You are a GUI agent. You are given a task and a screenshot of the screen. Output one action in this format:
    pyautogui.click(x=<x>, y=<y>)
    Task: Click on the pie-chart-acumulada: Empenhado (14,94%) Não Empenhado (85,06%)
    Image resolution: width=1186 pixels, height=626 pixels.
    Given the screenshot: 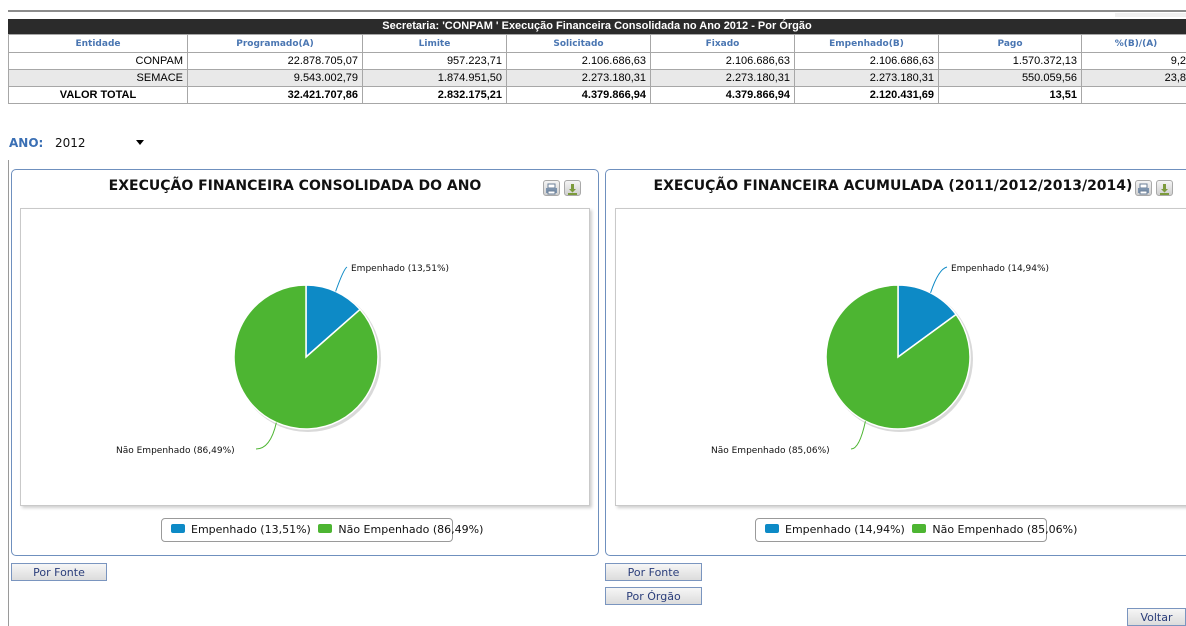 What is the action you would take?
    pyautogui.click(x=880, y=360)
    